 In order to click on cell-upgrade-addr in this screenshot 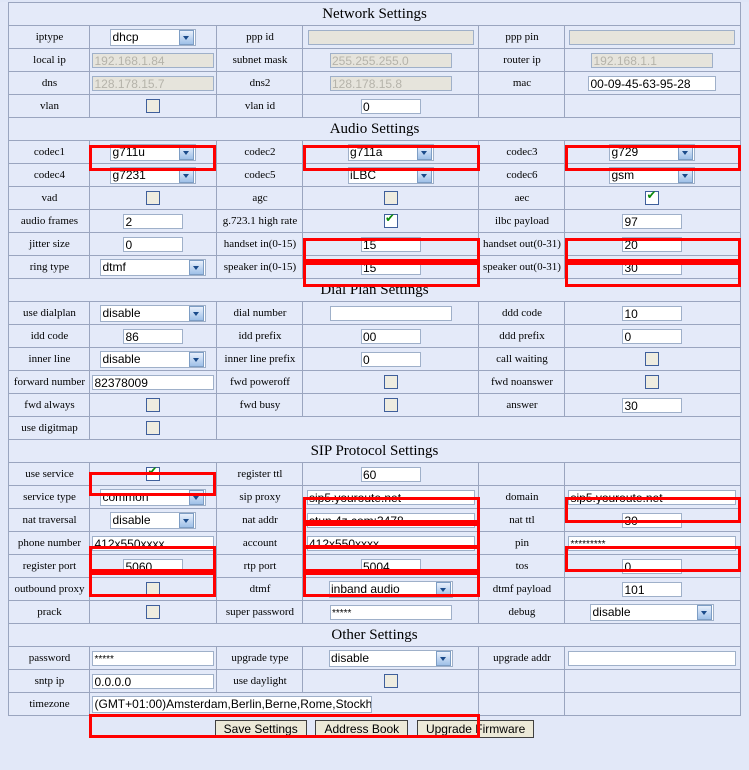, I will do `click(652, 658)`.